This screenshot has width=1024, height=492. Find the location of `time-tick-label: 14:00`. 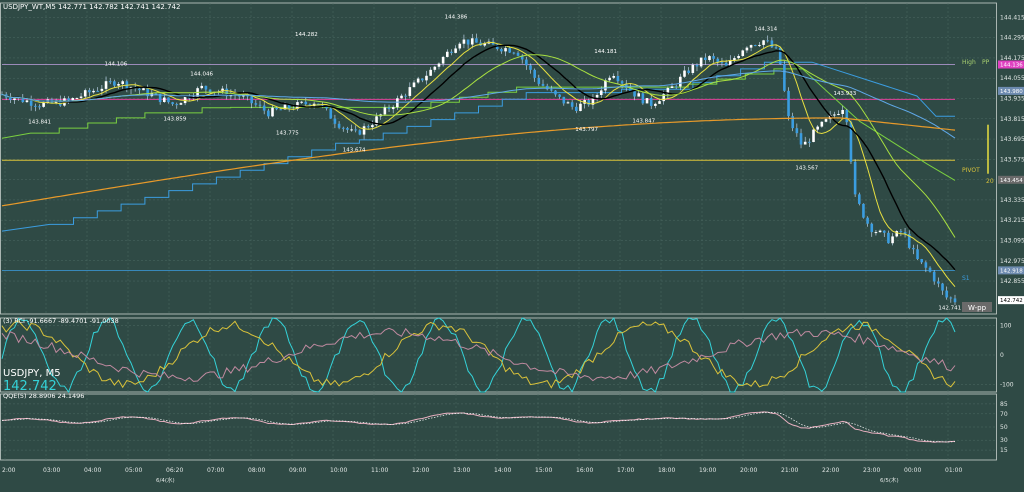

time-tick-label: 14:00 is located at coordinates (502, 470).